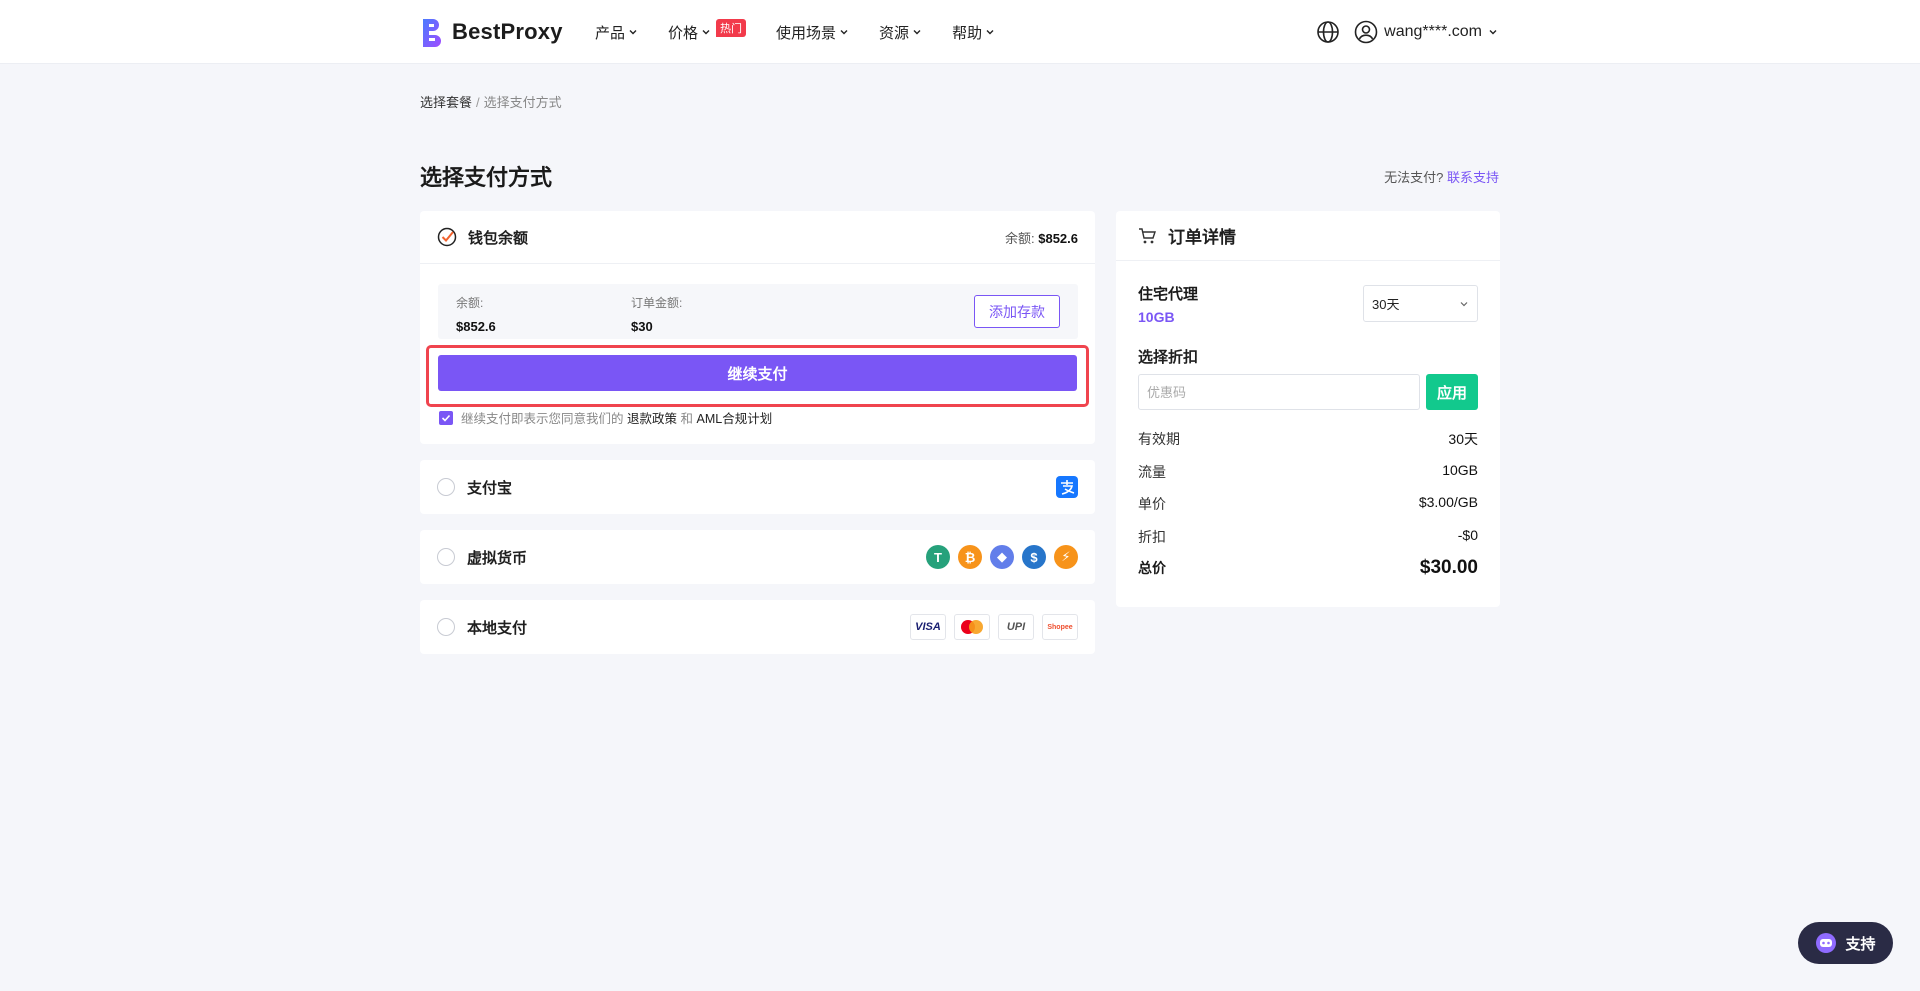 This screenshot has height=991, width=1920. What do you see at coordinates (938, 557) in the screenshot?
I see `tether-icon: T` at bounding box center [938, 557].